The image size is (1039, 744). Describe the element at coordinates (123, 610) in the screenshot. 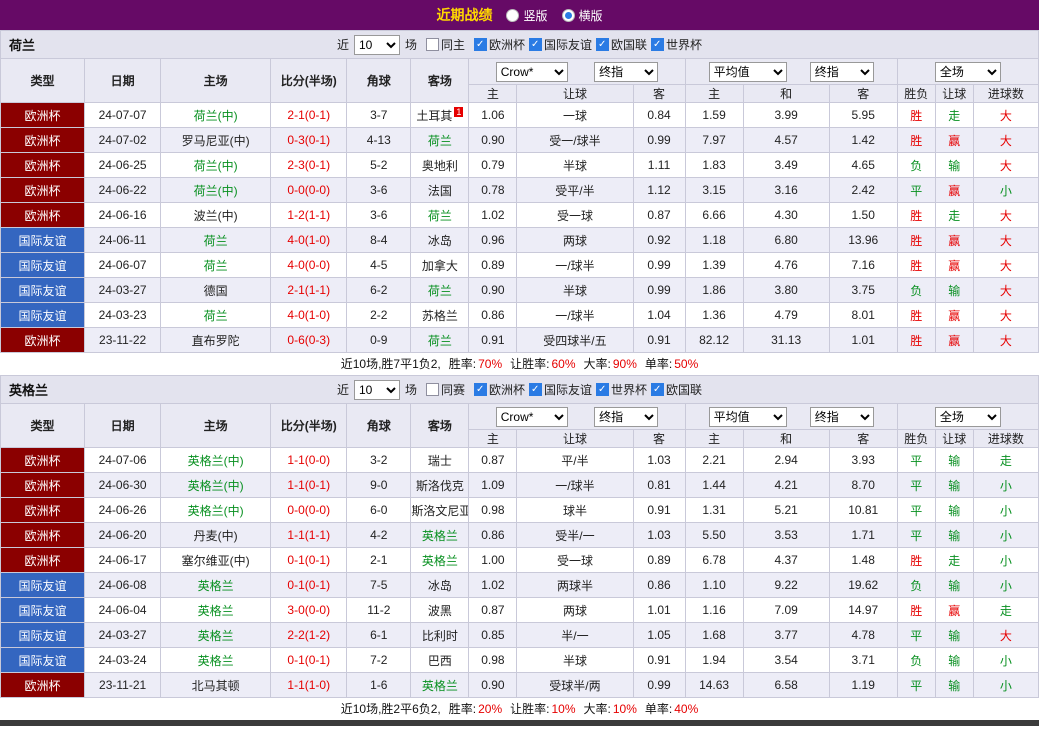

I see `match-date: 24-06-04` at that location.